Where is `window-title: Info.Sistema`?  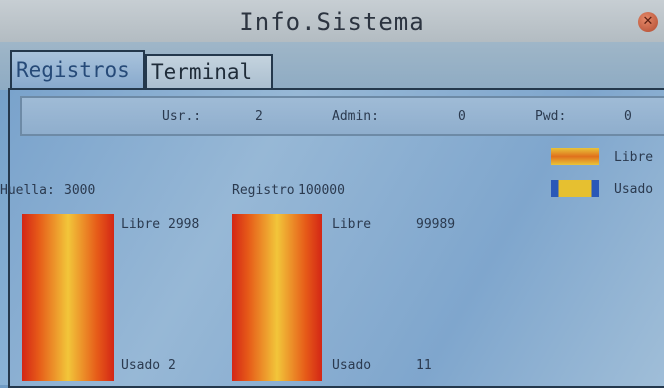
window-title: Info.Sistema is located at coordinates (332, 22).